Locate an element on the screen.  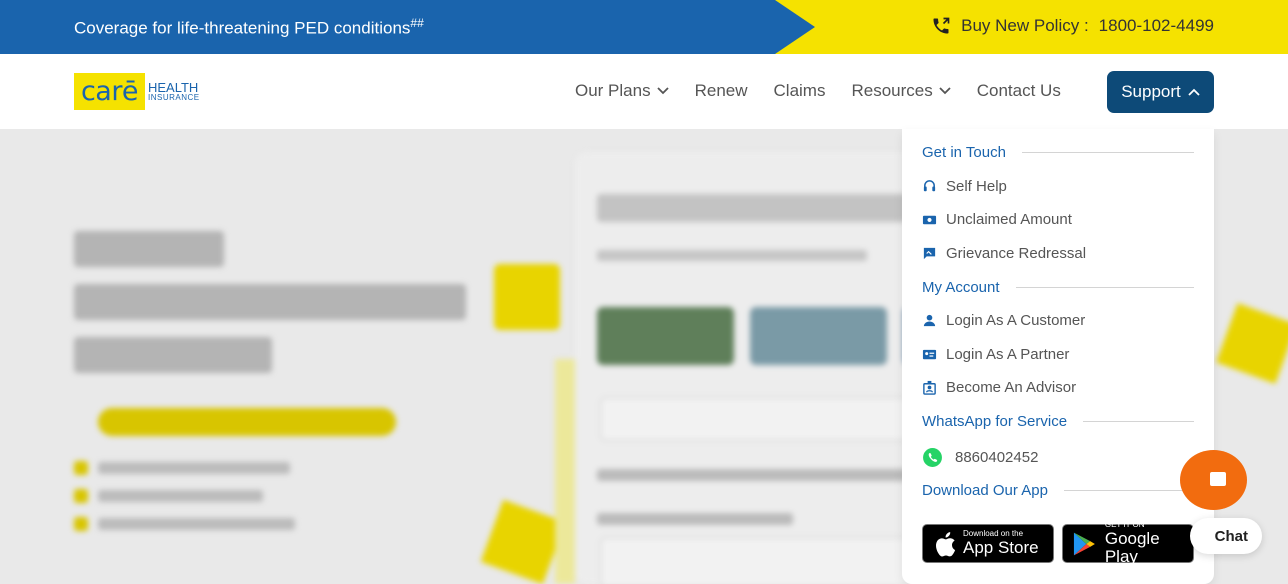
buy-policy-phone: Buy New Policy : 1800-102-4499 is located at coordinates (1072, 26).